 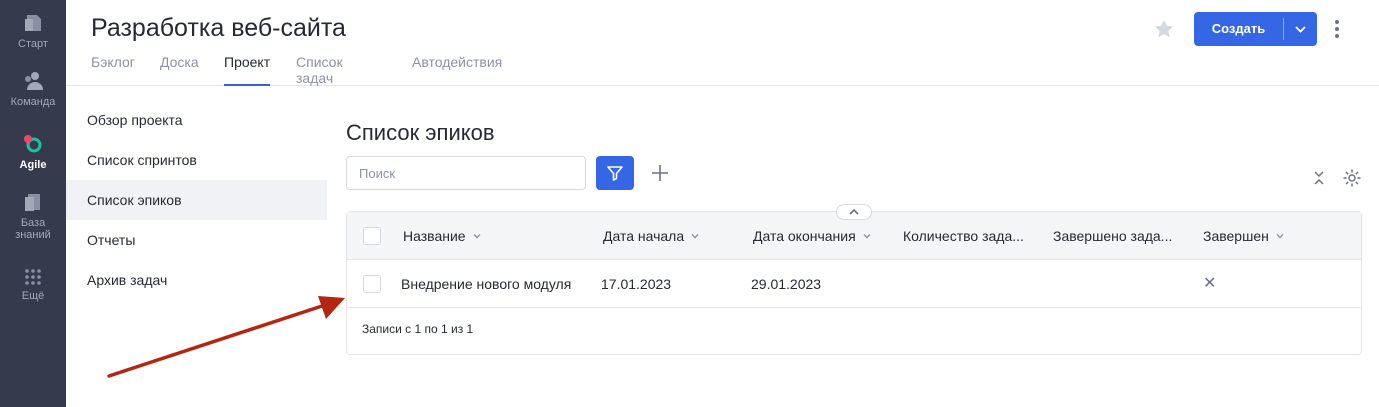 I want to click on column-label: Завершен, so click(x=1236, y=236).